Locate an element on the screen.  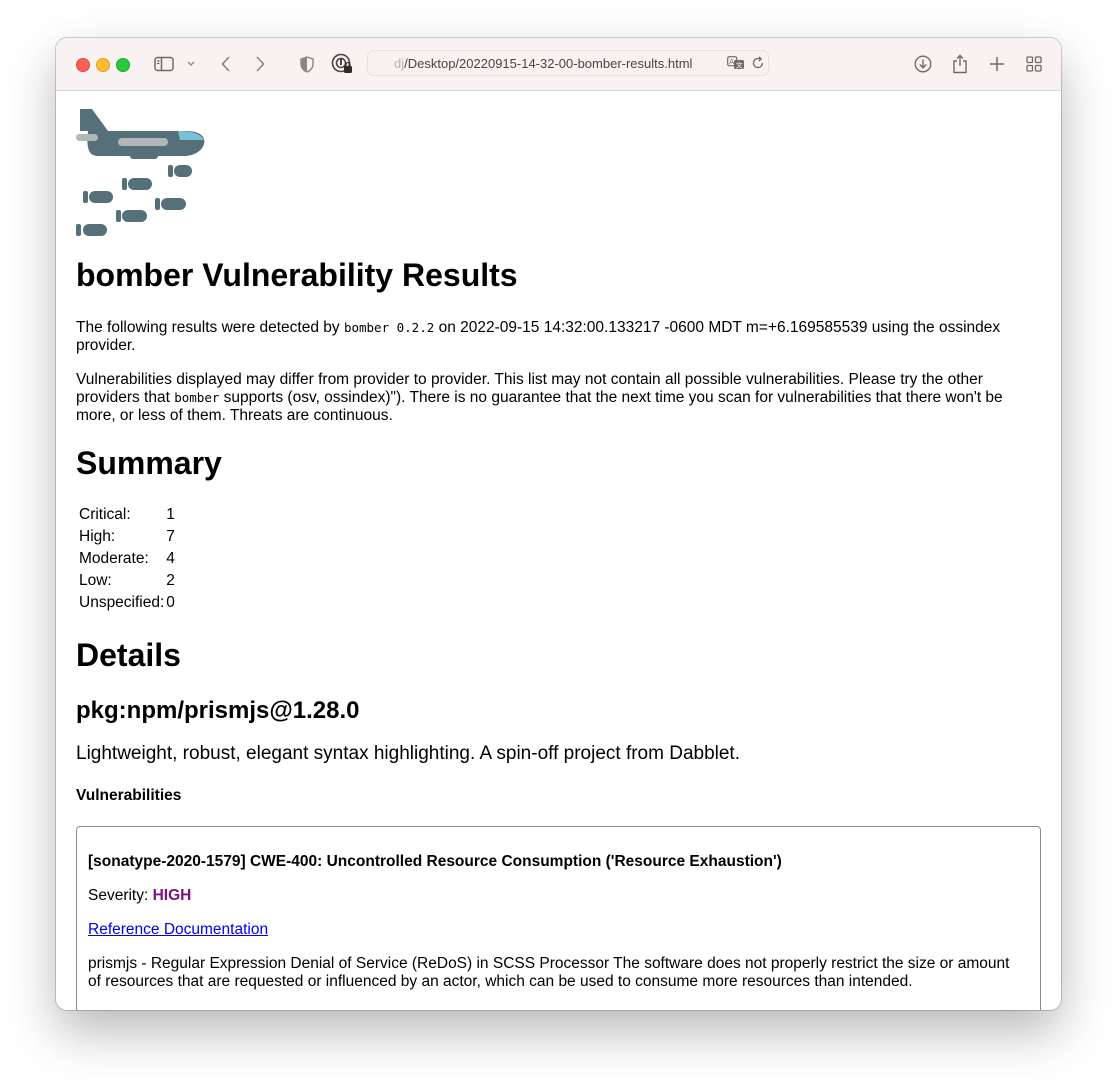
translate-icon: A文 is located at coordinates (736, 65).